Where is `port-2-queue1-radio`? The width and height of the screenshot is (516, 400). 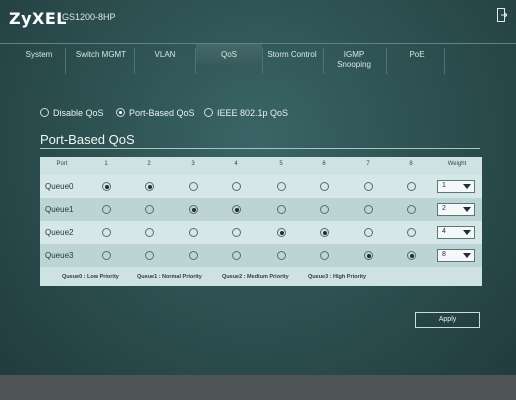
port-2-queue1-radio is located at coordinates (149, 209).